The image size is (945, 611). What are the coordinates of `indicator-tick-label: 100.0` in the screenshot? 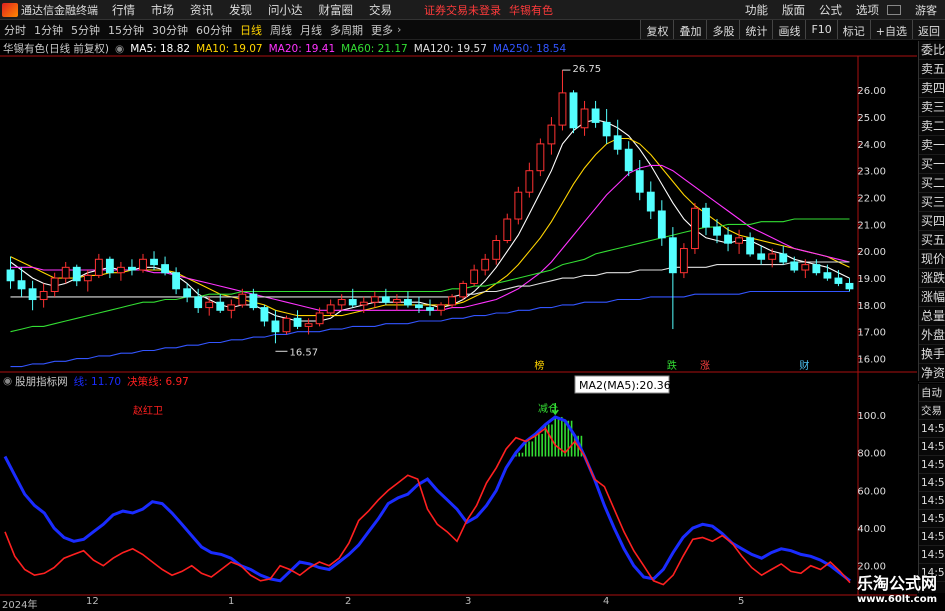 It's located at (871, 416).